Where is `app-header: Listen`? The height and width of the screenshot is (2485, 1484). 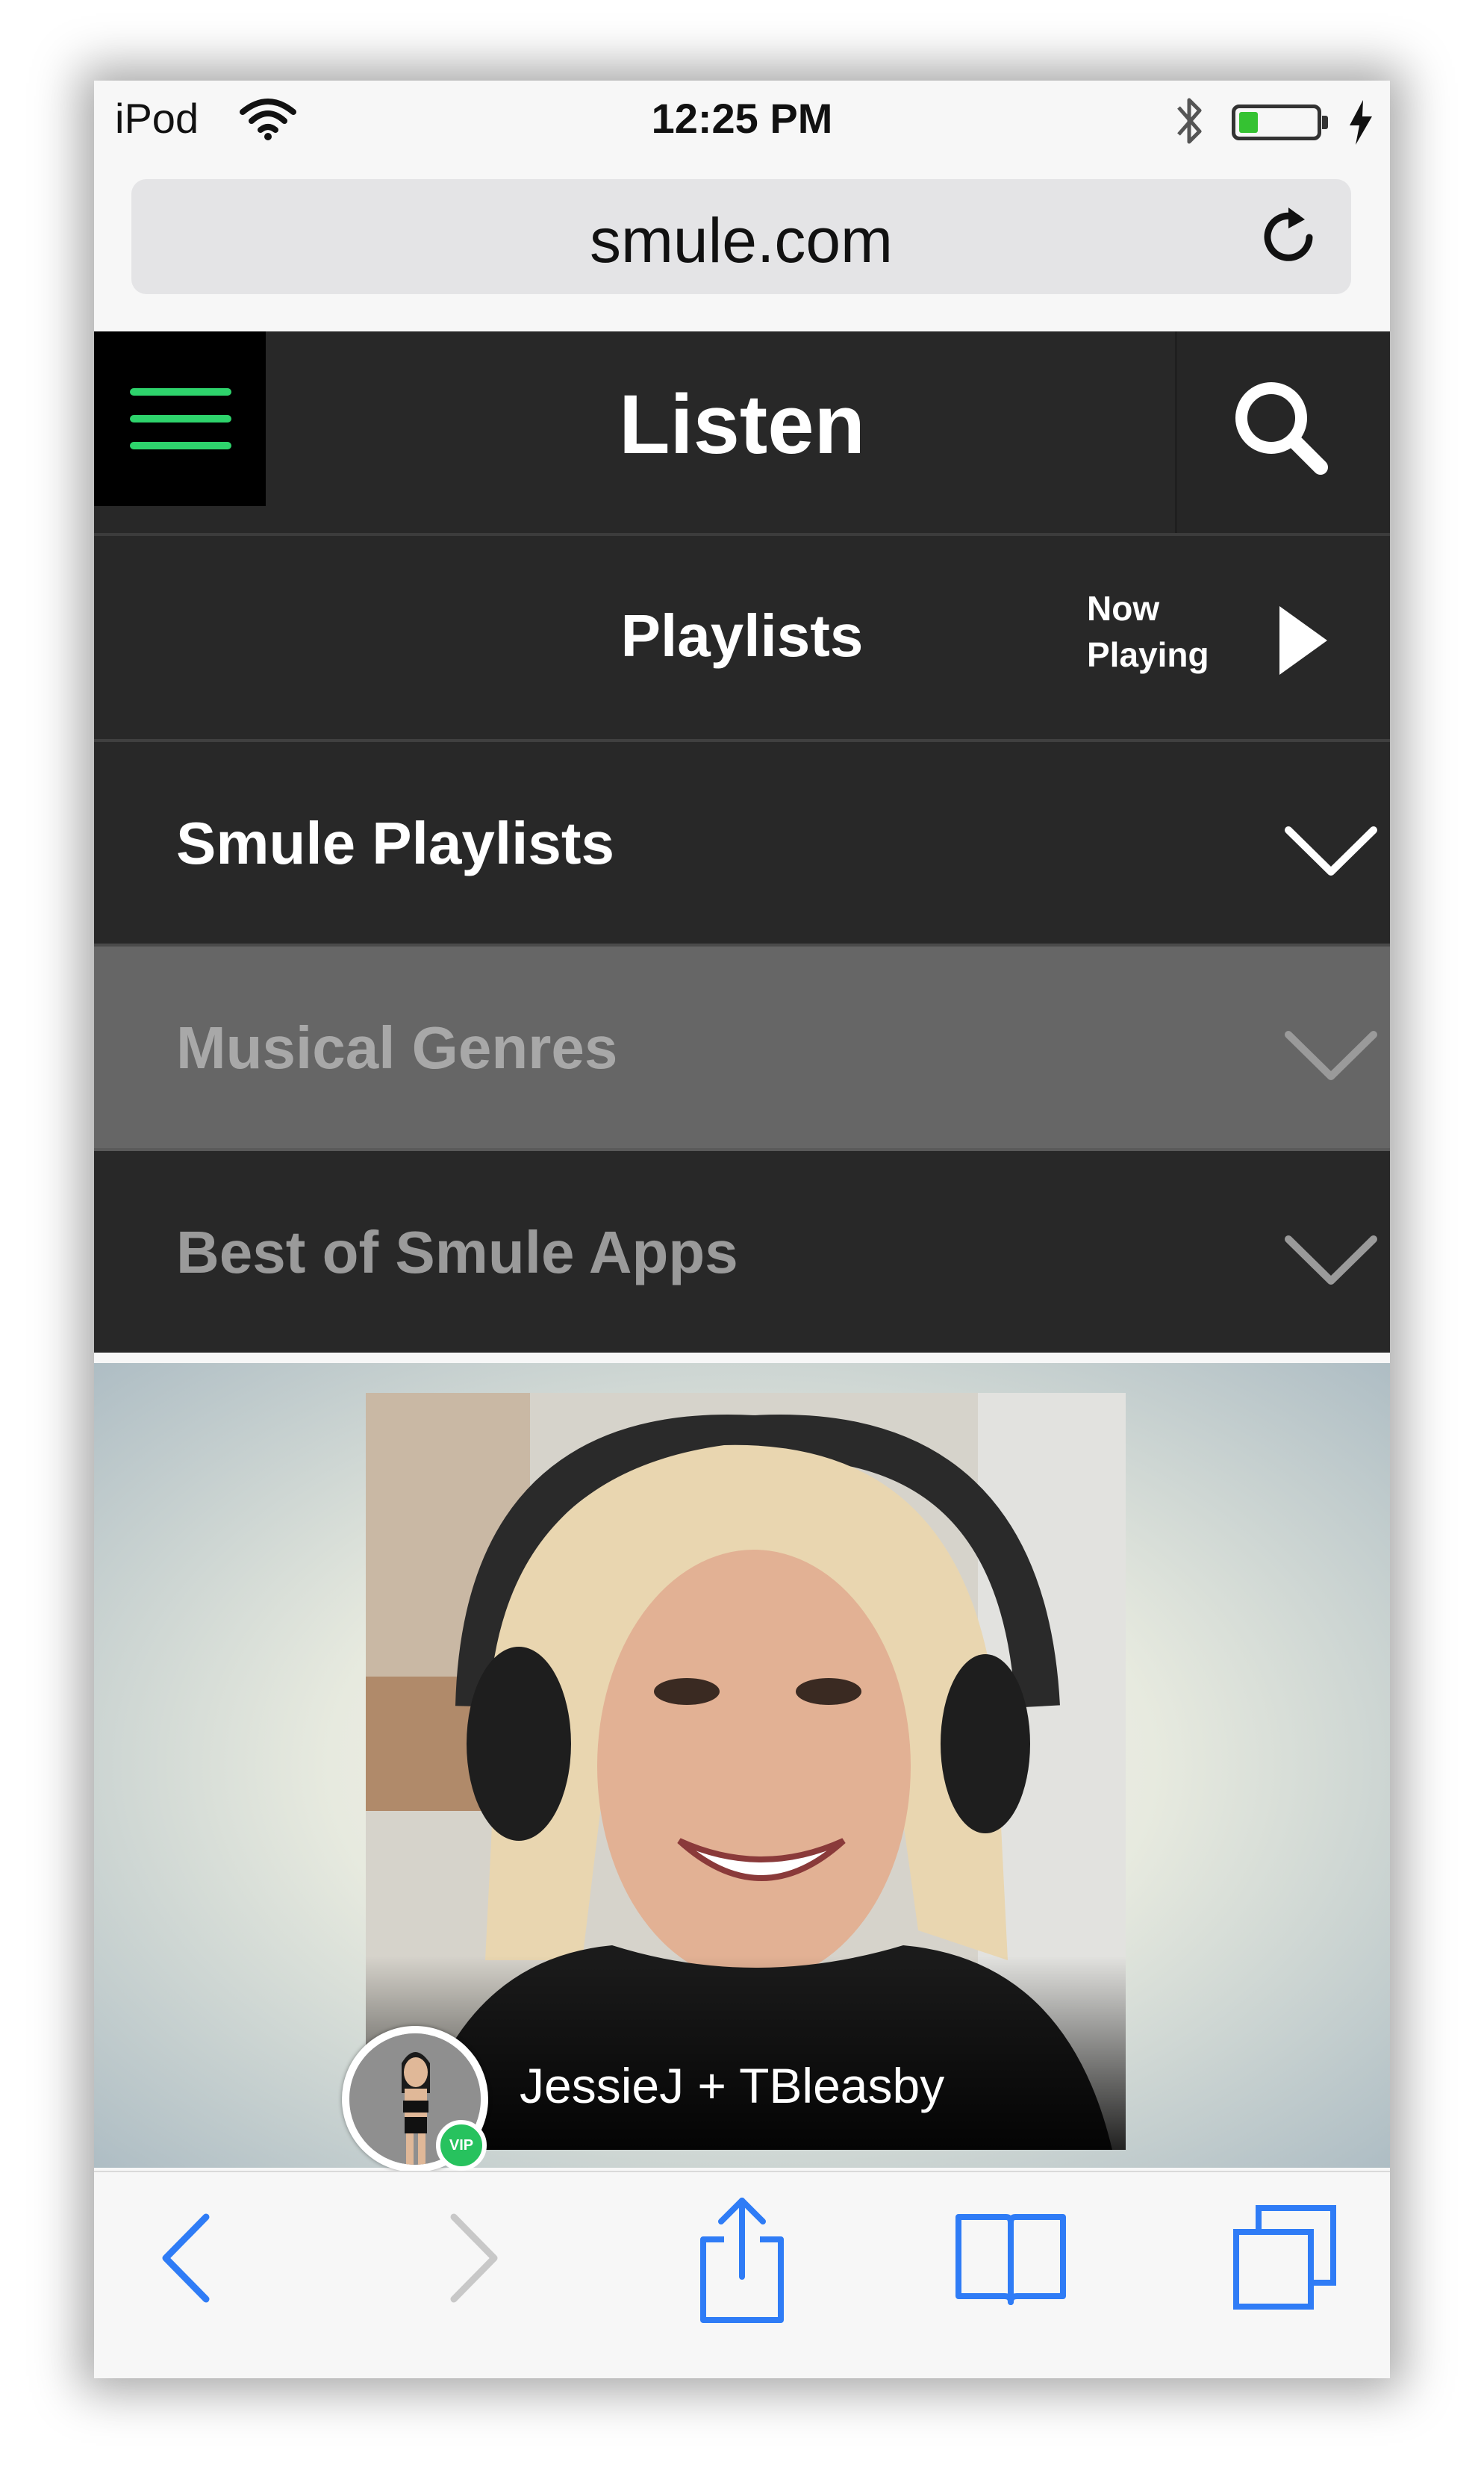 app-header: Listen is located at coordinates (742, 433).